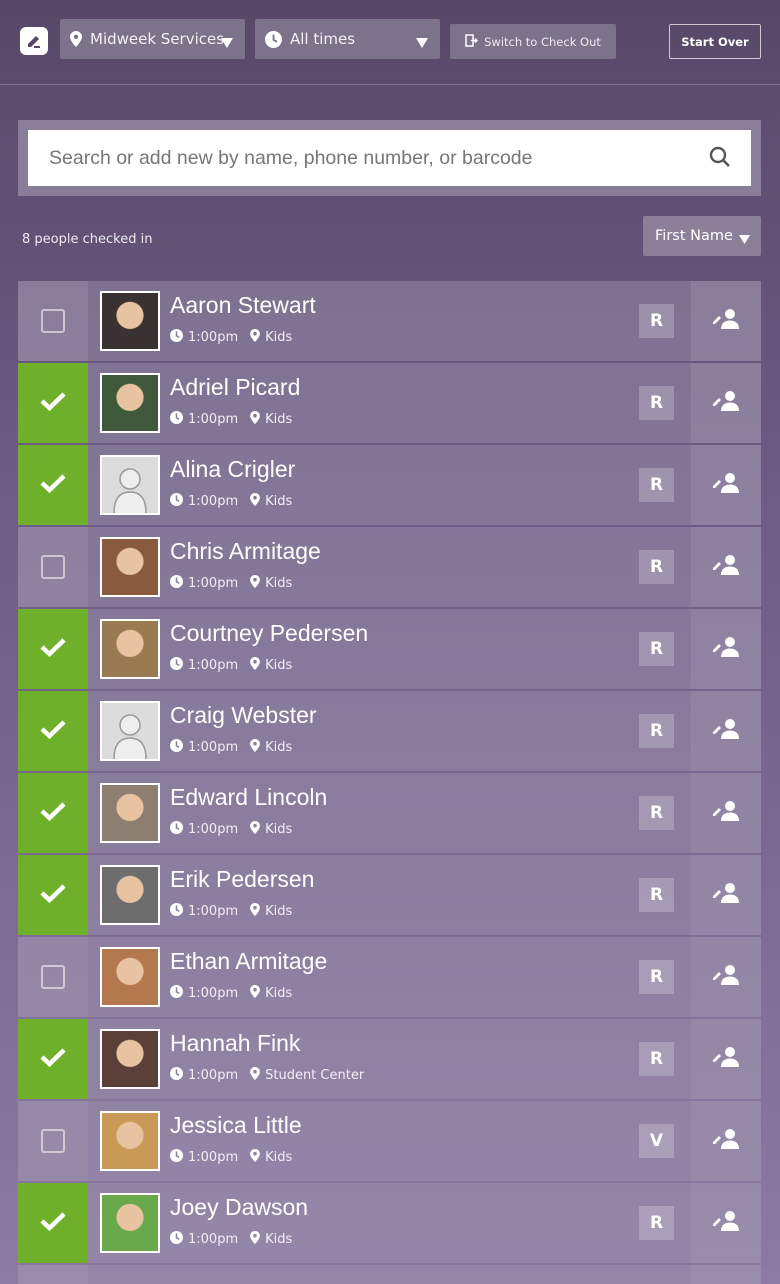 The height and width of the screenshot is (1284, 780). Describe the element at coordinates (715, 41) in the screenshot. I see `start-over-button: Start Over` at that location.